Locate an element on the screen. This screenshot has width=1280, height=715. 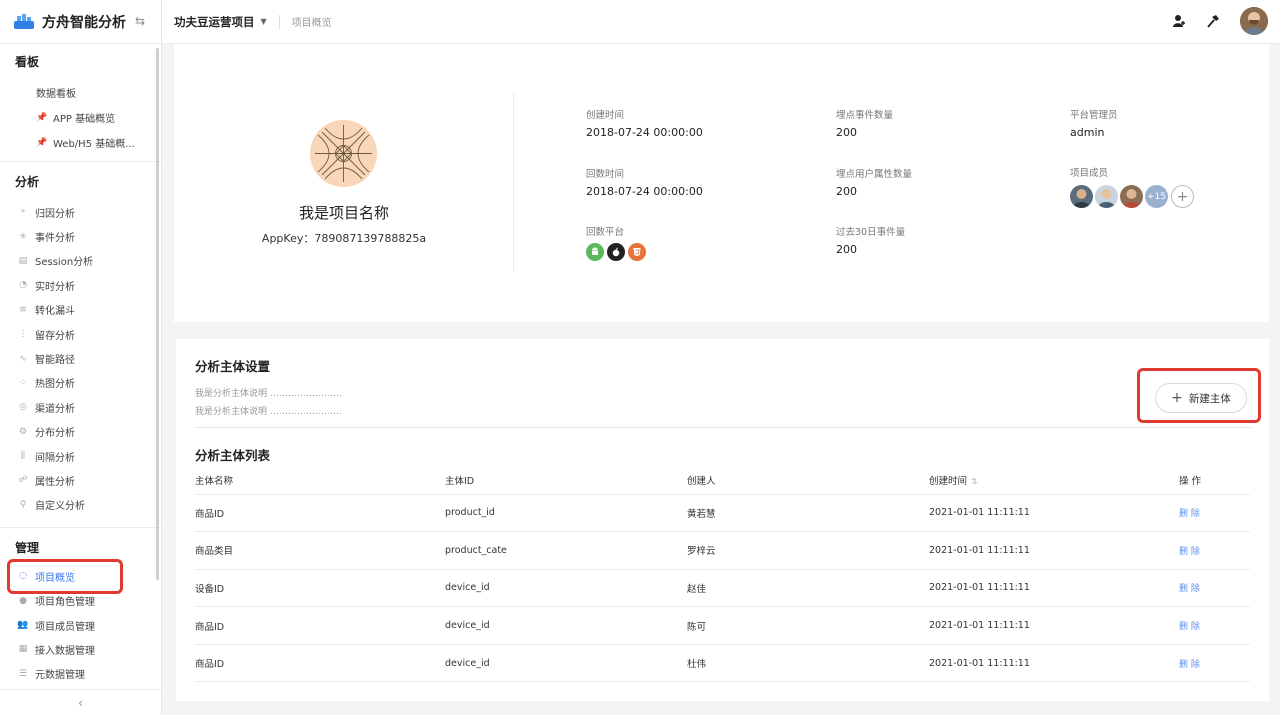
brand-name: 方舟智能分析 is located at coordinates (84, 22).